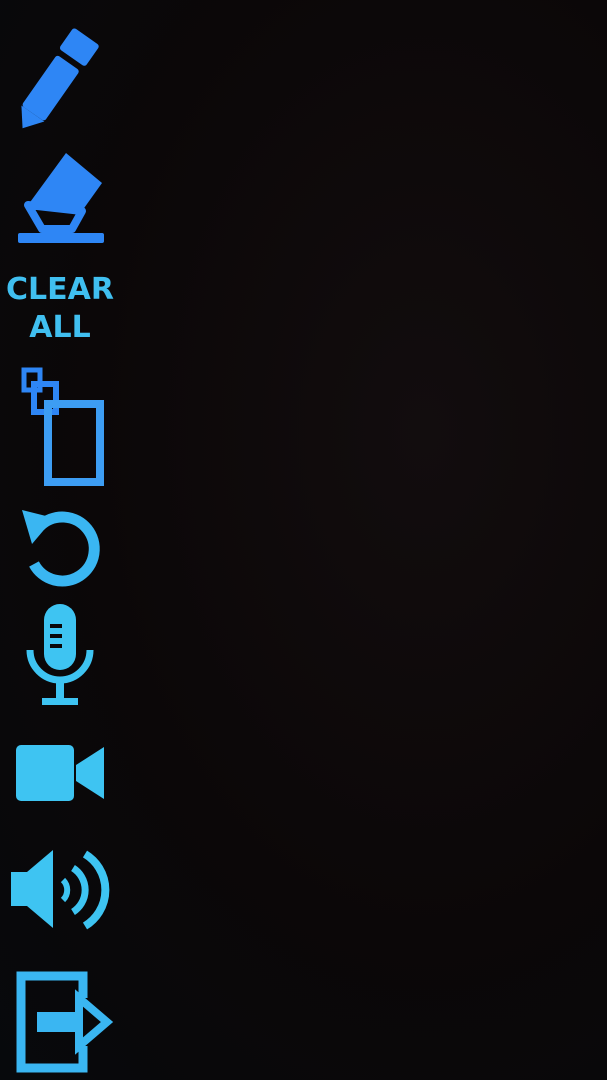 This screenshot has width=607, height=1080. I want to click on pen-icon, so click(60, 78).